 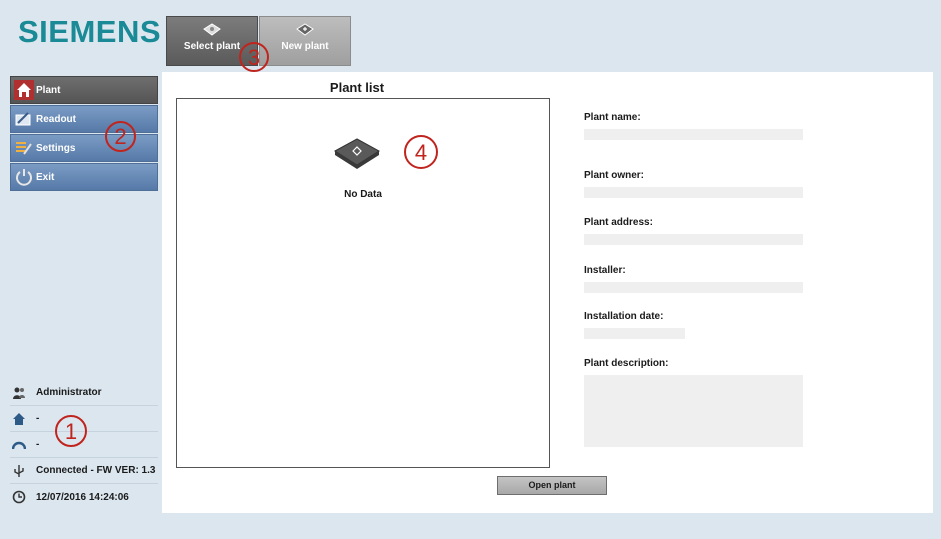 I want to click on plant-description-field: Plant description:, so click(x=693, y=402).